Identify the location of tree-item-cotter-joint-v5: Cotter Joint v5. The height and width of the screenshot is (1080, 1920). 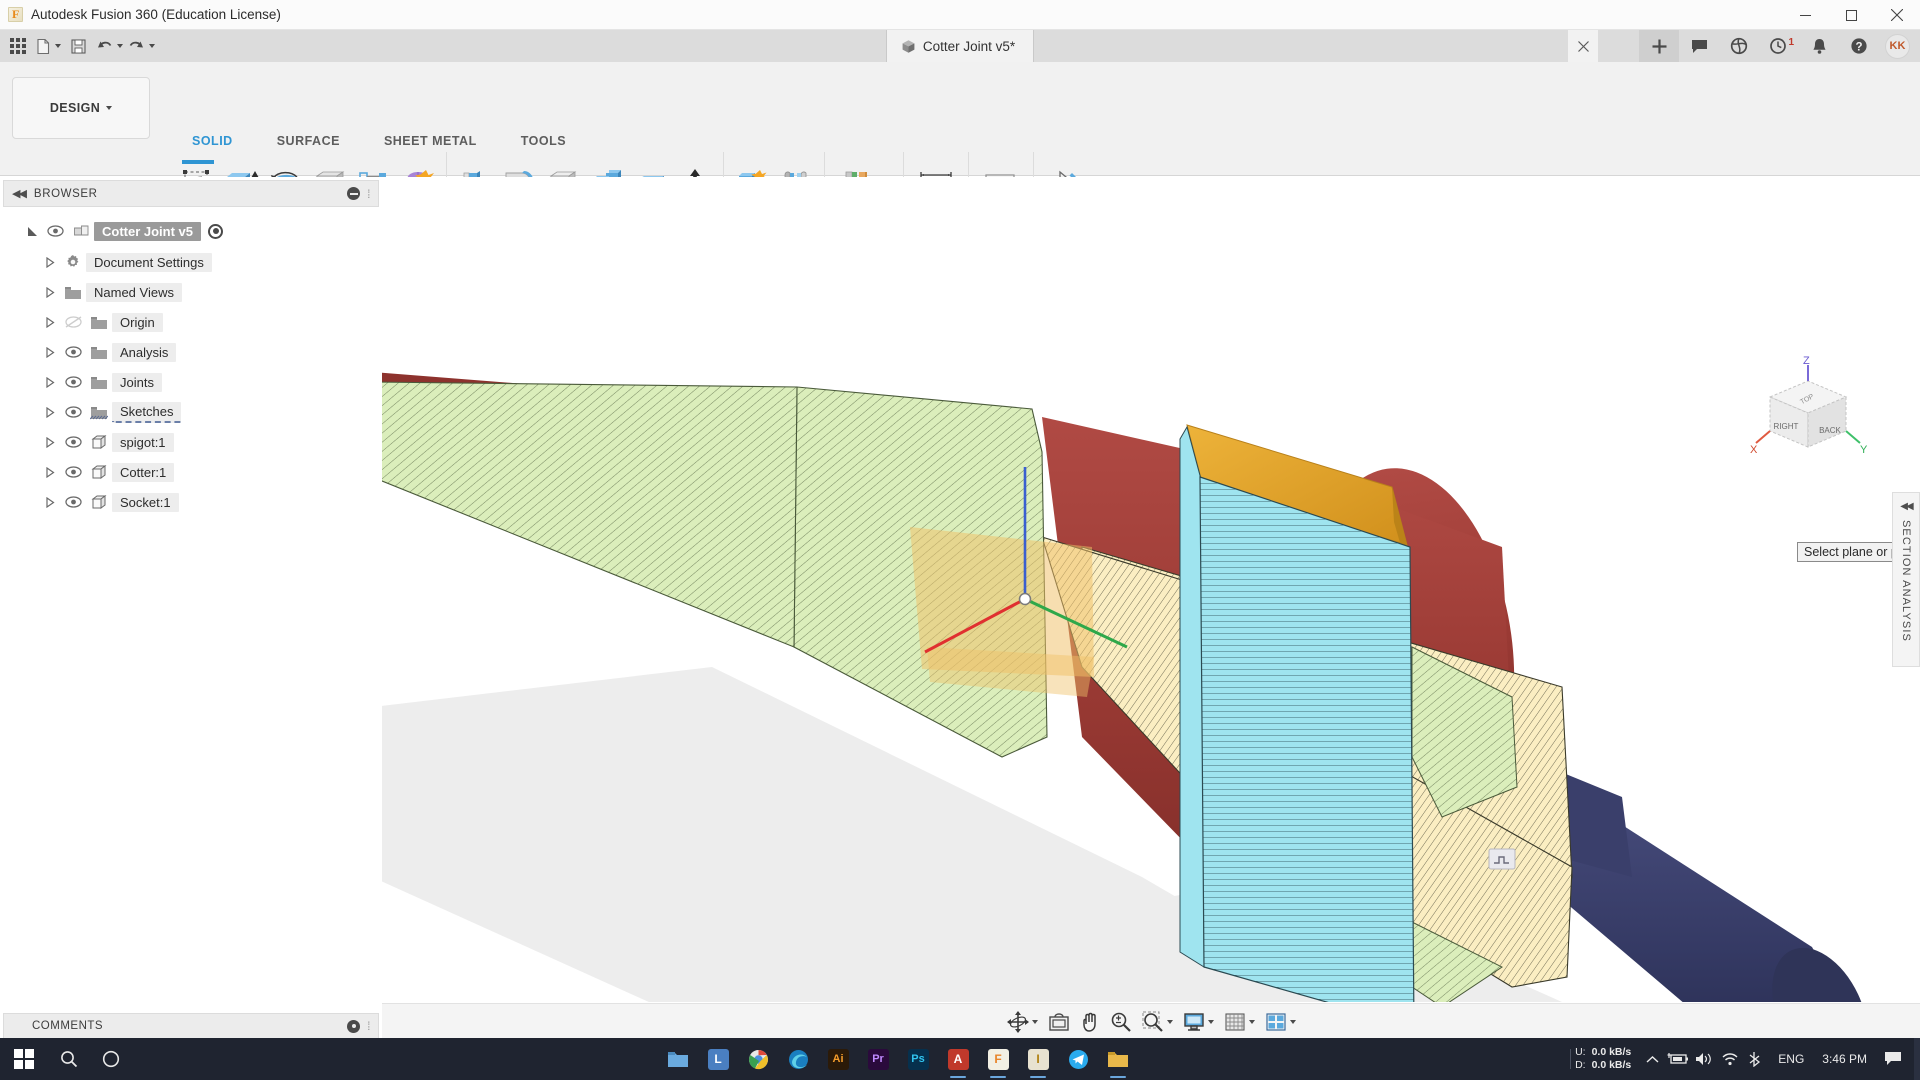
(191, 231).